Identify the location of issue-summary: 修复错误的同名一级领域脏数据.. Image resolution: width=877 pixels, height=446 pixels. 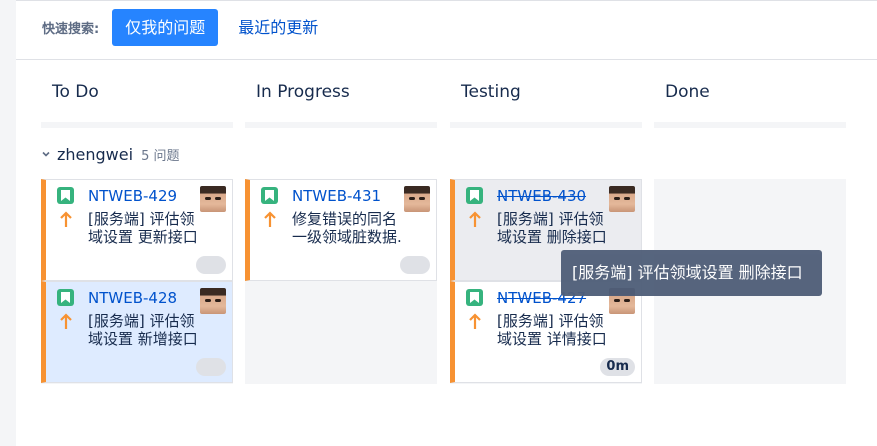
(347, 228).